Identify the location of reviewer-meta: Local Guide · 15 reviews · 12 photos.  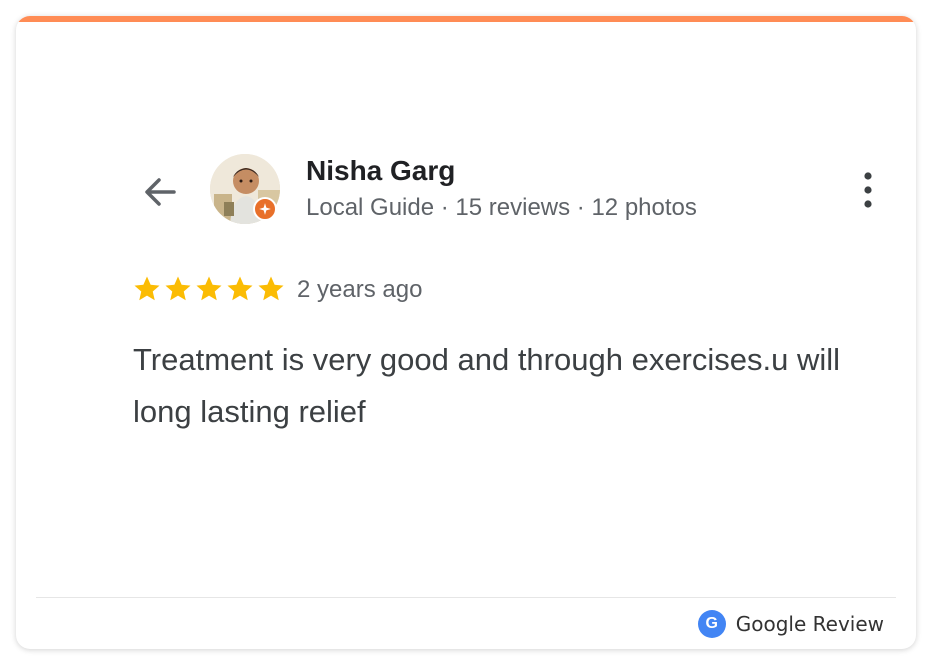
(501, 207).